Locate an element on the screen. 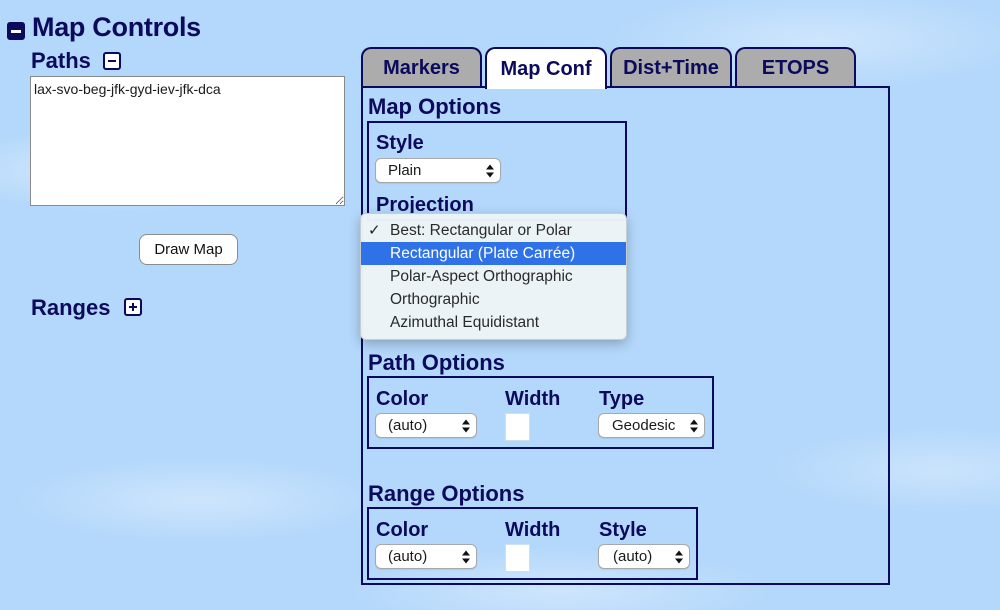 The height and width of the screenshot is (610, 1000). path-width-input is located at coordinates (517, 427).